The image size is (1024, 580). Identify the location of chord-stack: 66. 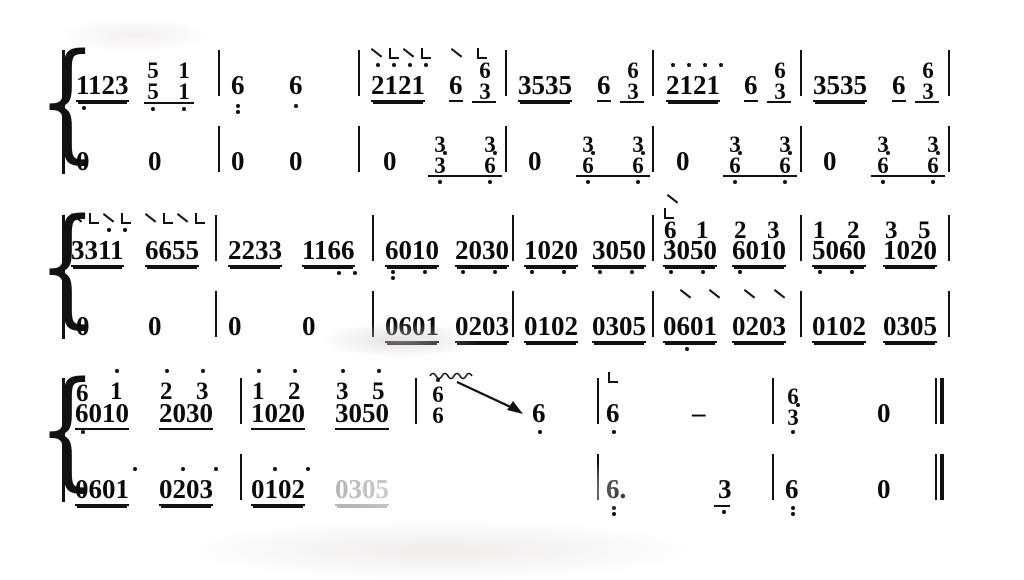
(438, 405).